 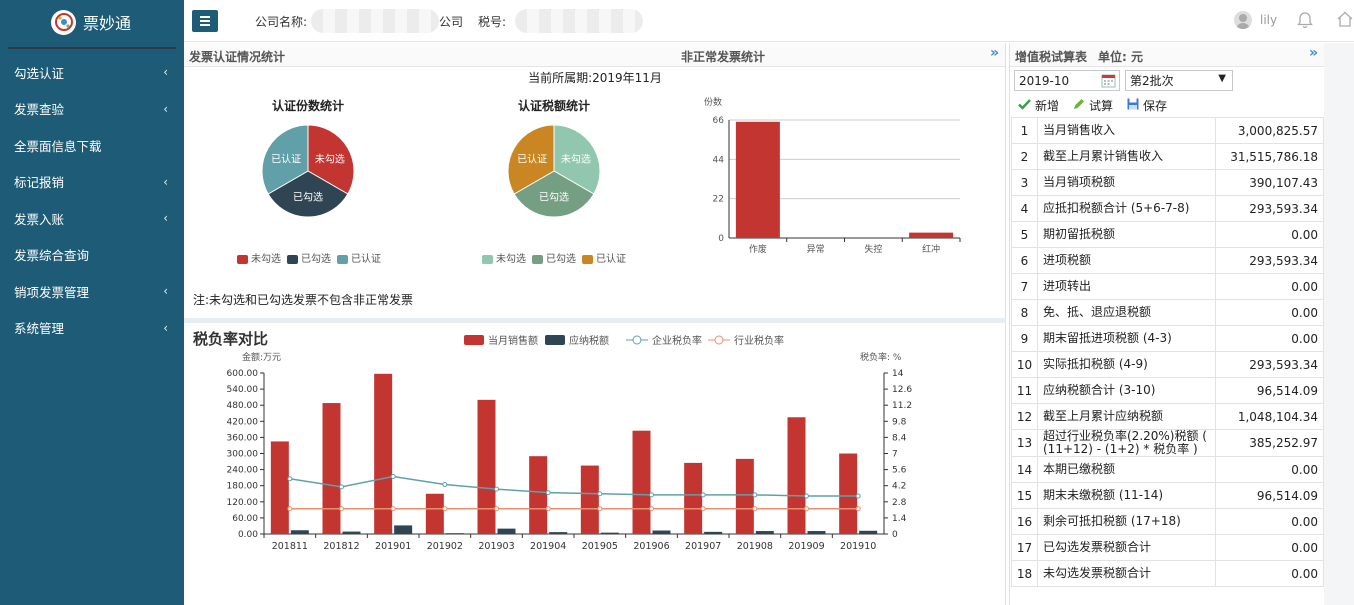 What do you see at coordinates (1243, 20) in the screenshot?
I see `avatar` at bounding box center [1243, 20].